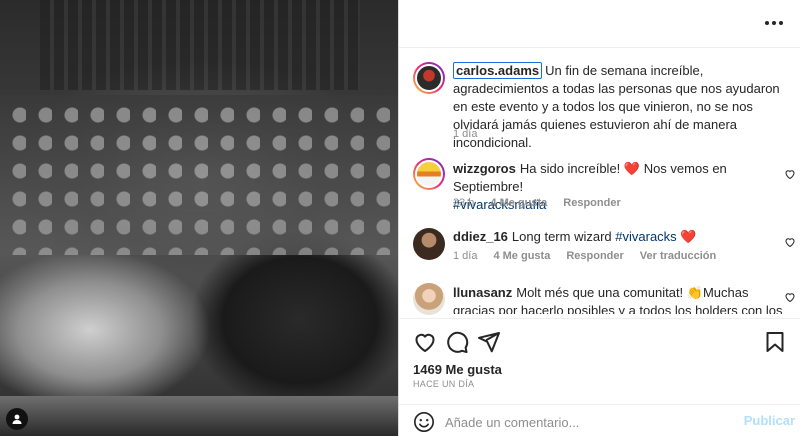 This screenshot has width=800, height=436. Describe the element at coordinates (775, 342) in the screenshot. I see `bookmark-icon` at that location.